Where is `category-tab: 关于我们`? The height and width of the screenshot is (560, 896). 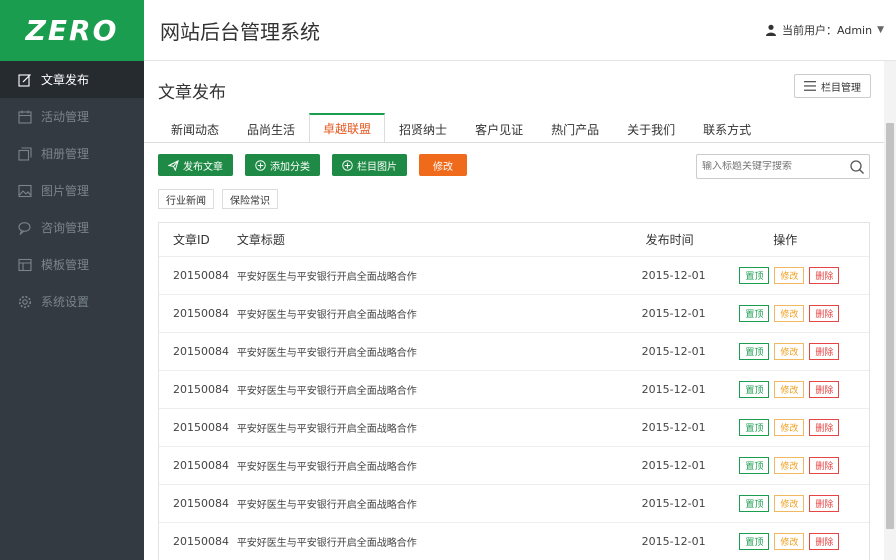
category-tab: 关于我们 is located at coordinates (651, 127).